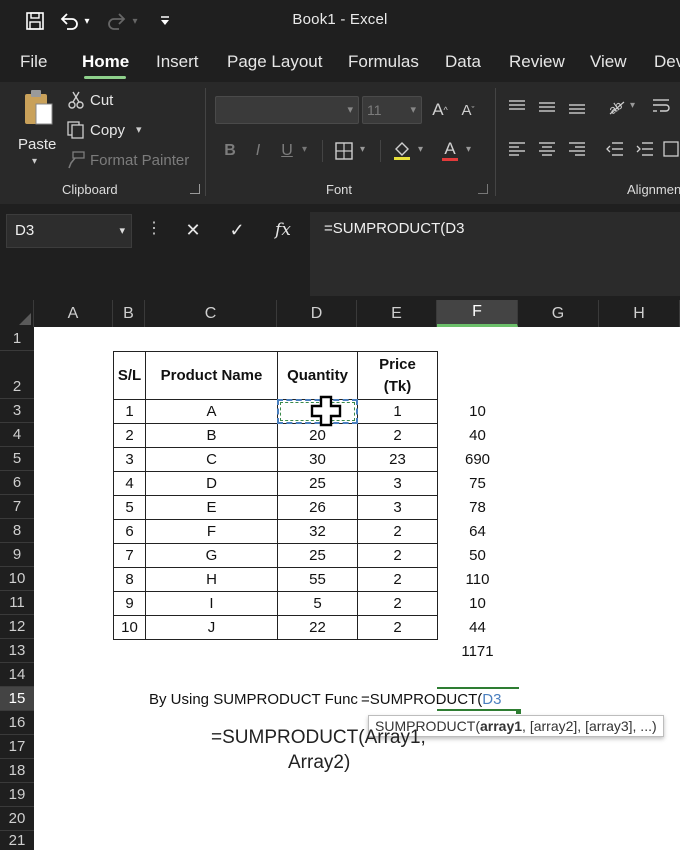  I want to click on table-row-name: I, so click(211, 603).